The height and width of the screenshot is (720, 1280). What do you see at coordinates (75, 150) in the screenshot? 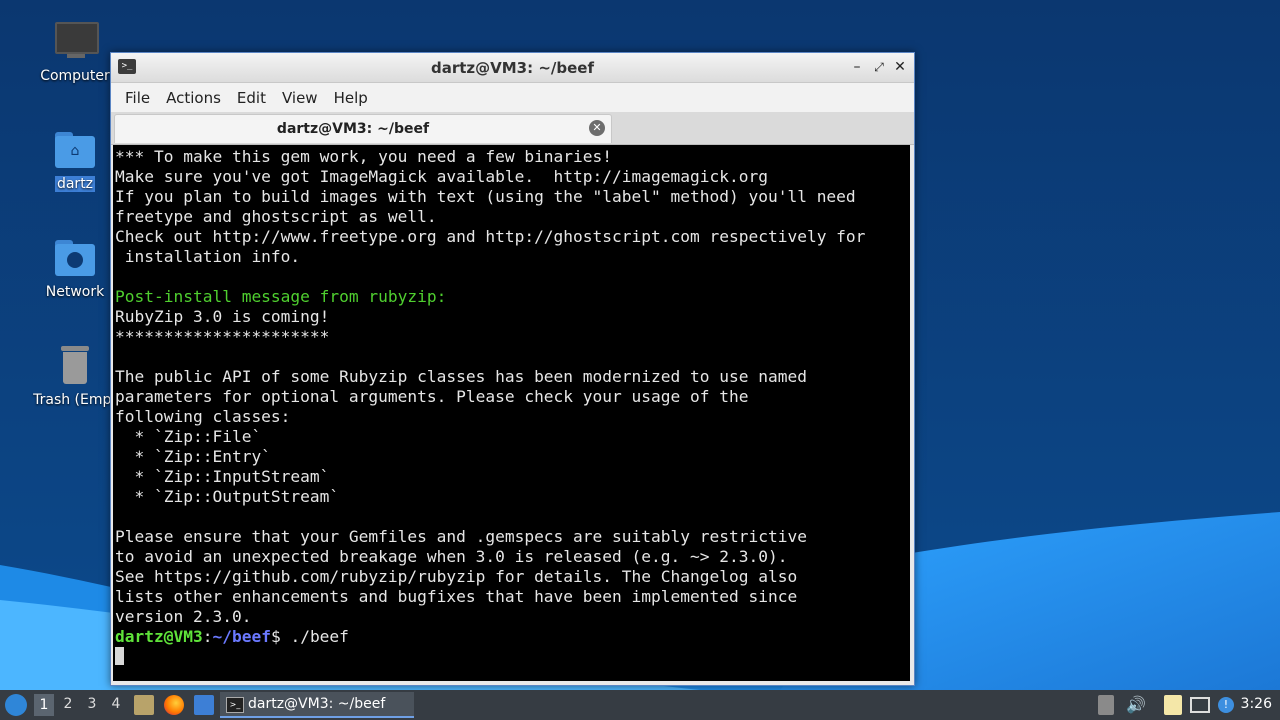
I see `home-folder-icon: ⌂` at bounding box center [75, 150].